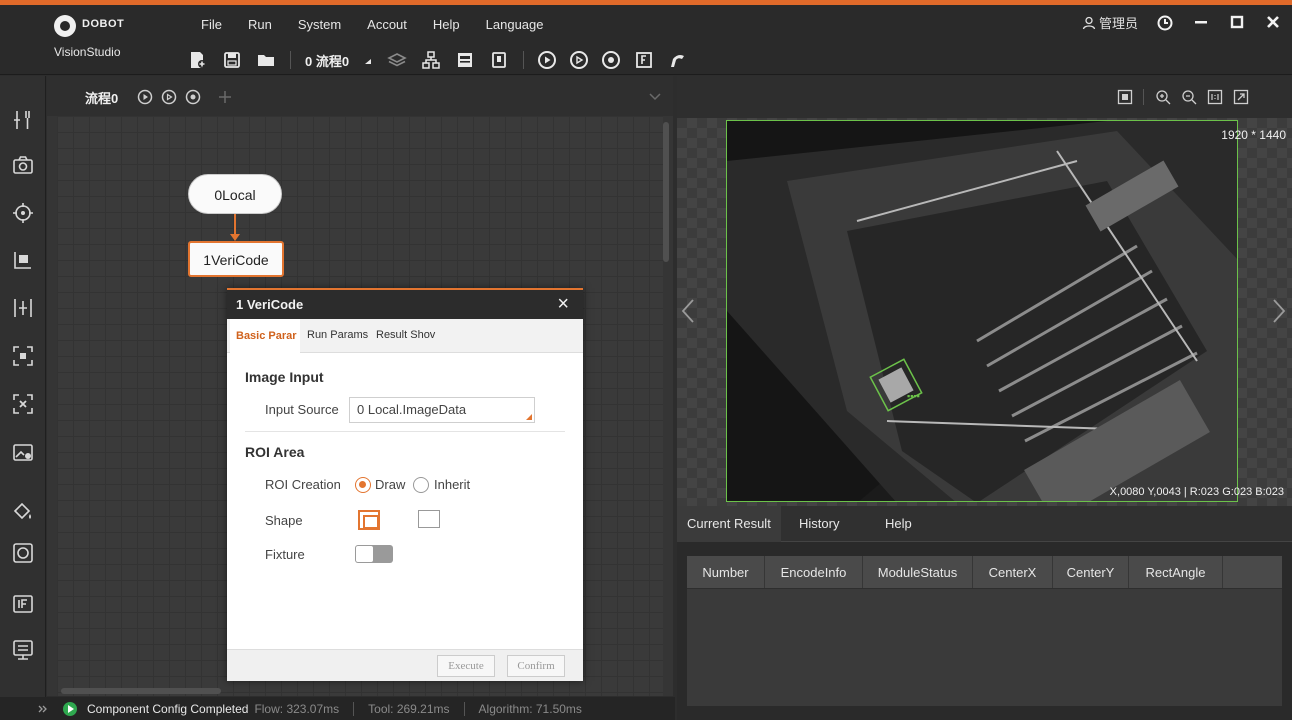 The width and height of the screenshot is (1292, 720). Describe the element at coordinates (193, 97) in the screenshot. I see `flow-stop-icon` at that location.